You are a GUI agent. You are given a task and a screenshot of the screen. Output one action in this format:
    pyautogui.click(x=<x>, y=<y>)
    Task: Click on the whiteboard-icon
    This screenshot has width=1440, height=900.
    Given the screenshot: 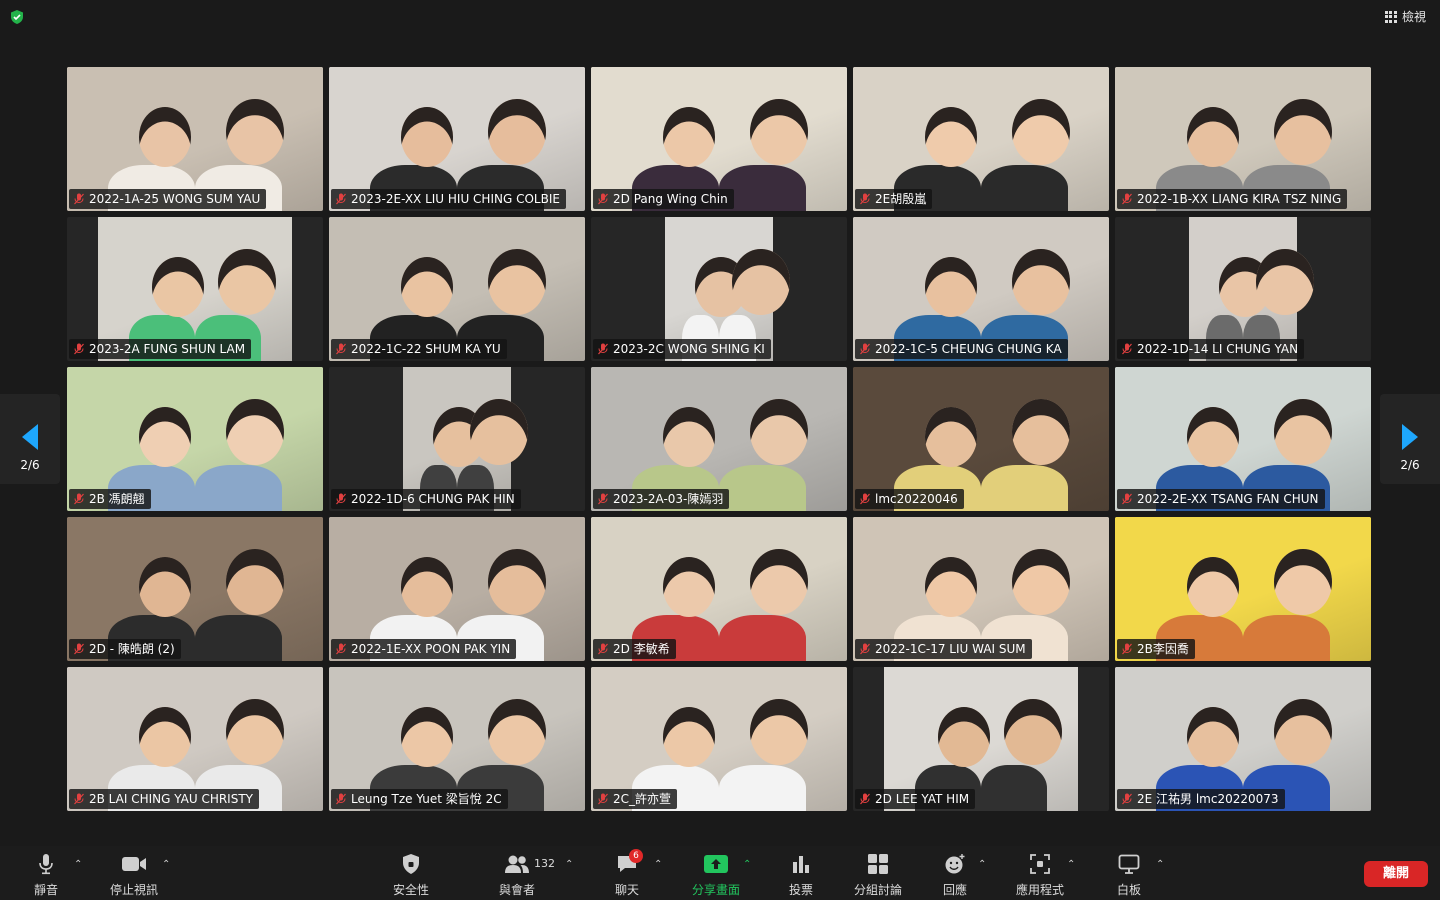 What is the action you would take?
    pyautogui.click(x=1129, y=864)
    